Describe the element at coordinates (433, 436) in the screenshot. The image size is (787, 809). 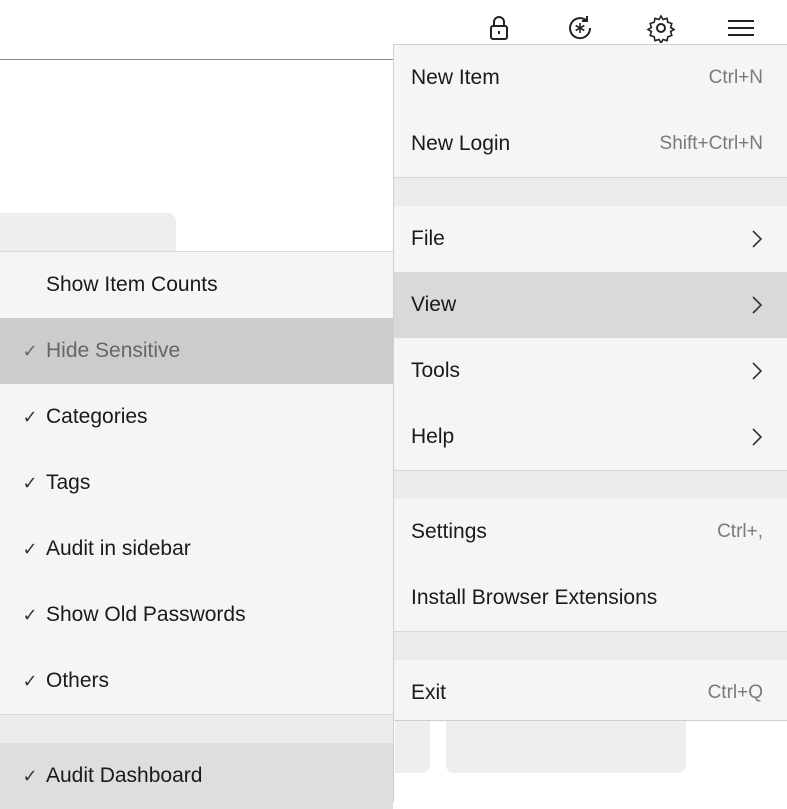
I see `menu-item-label: Help` at that location.